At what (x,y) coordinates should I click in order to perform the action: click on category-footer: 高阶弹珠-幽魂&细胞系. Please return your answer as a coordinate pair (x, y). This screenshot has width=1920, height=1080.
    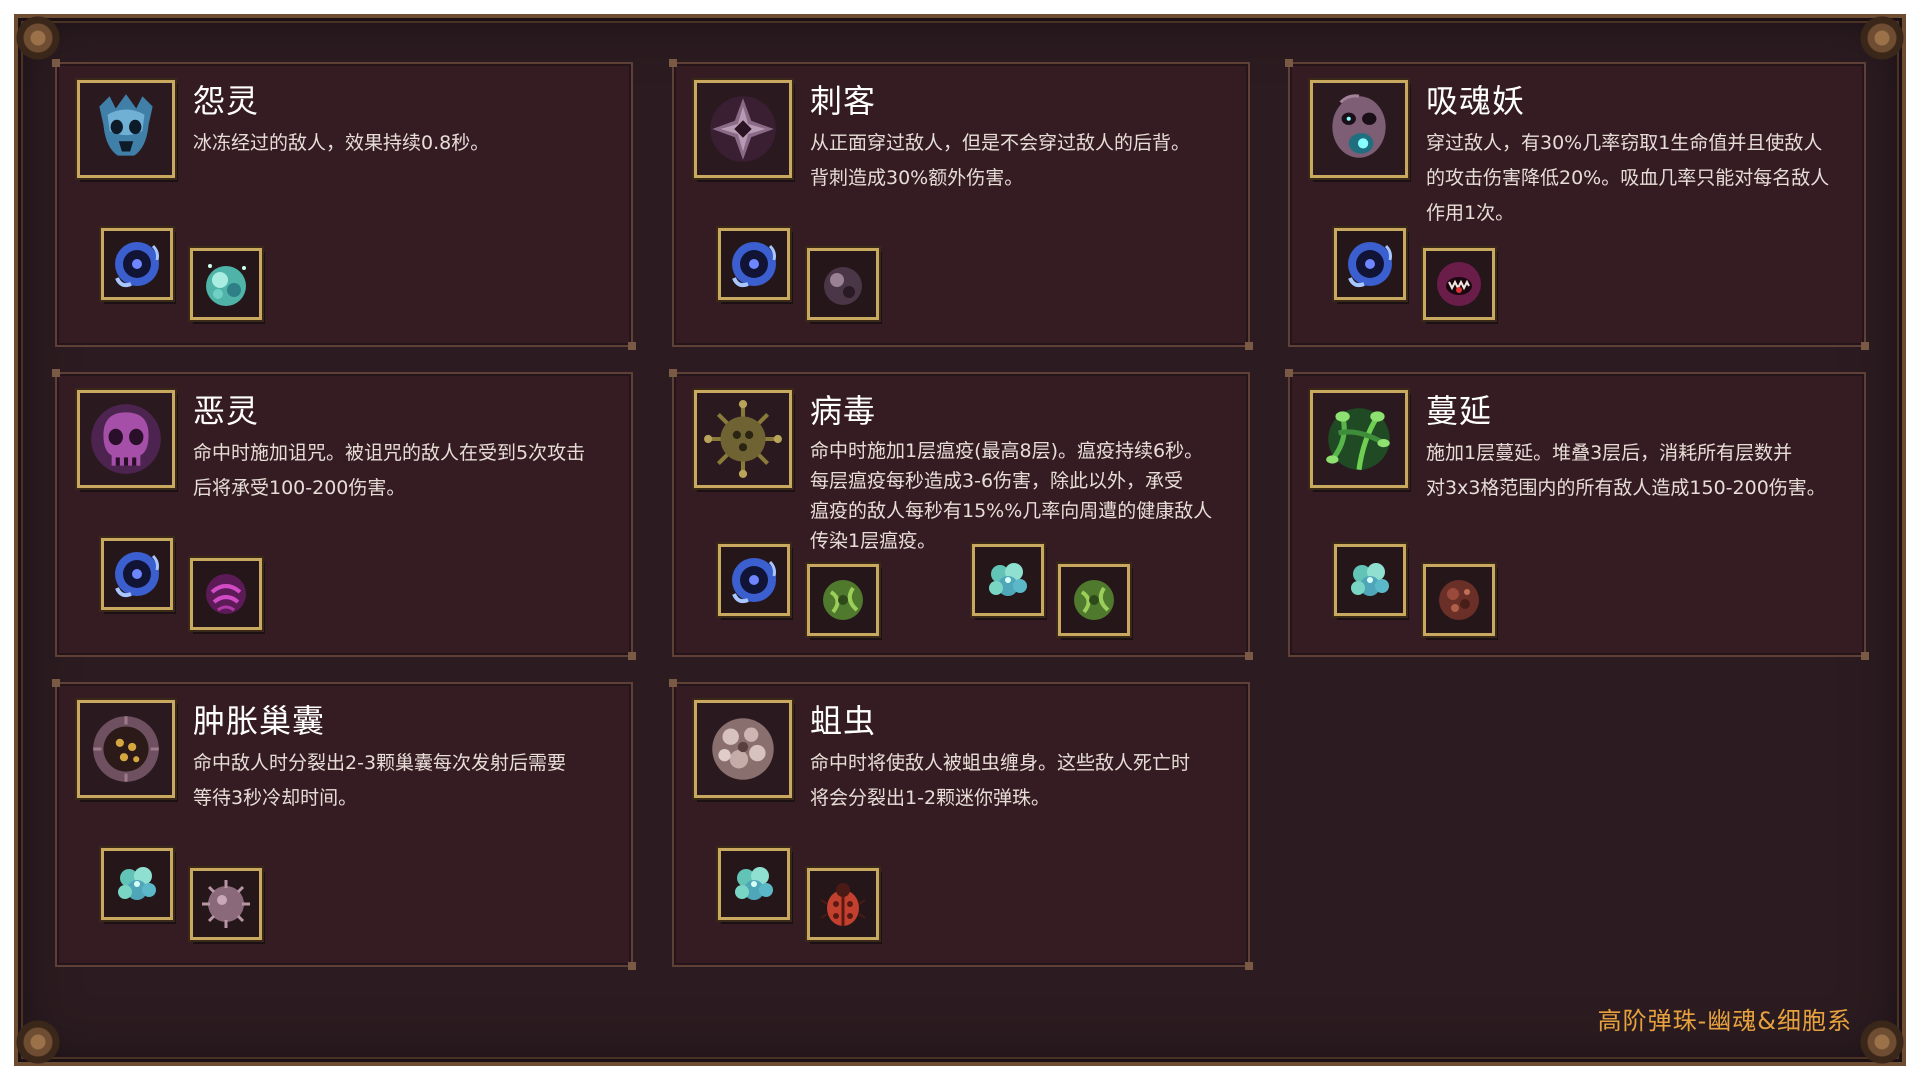
    Looking at the image, I should click on (1724, 1021).